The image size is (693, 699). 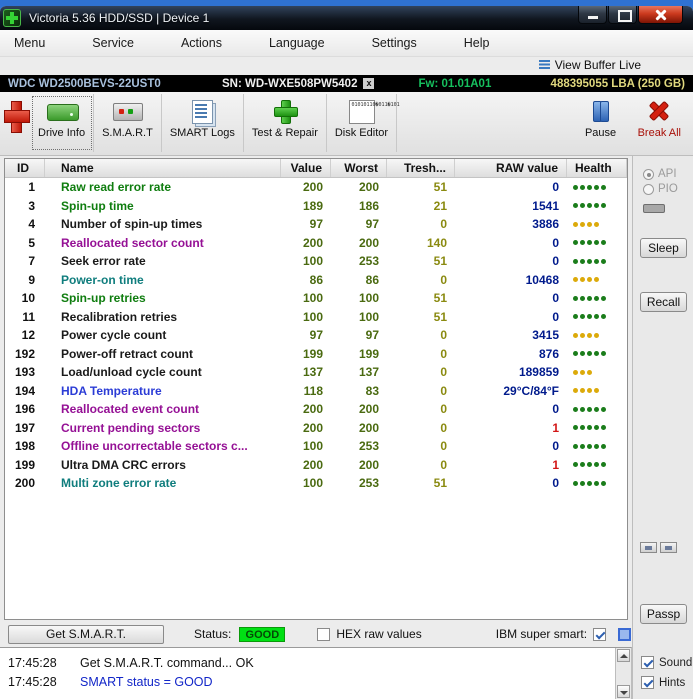 I want to click on hints-toggle: Hints, so click(x=663, y=682).